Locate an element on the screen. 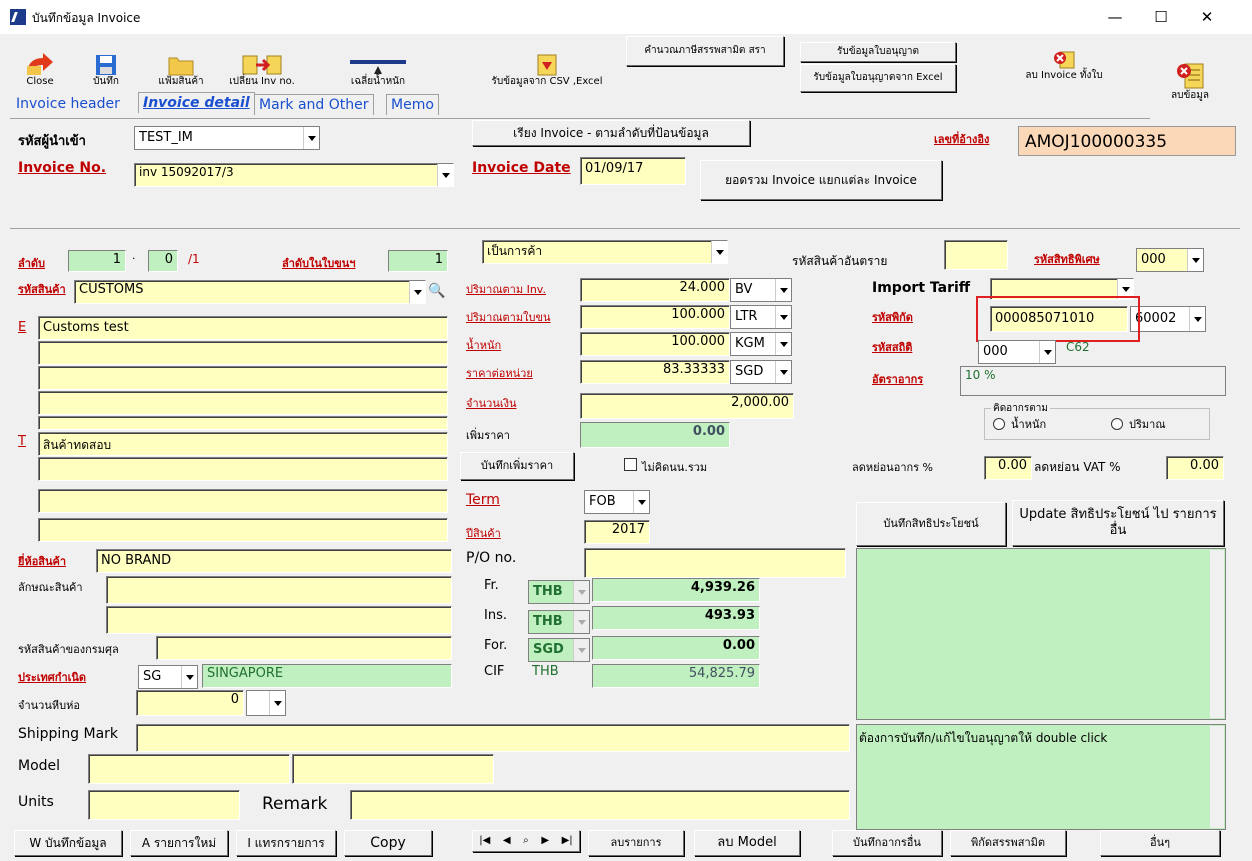  invoice-date-field: 01/09/17 is located at coordinates (633, 171).